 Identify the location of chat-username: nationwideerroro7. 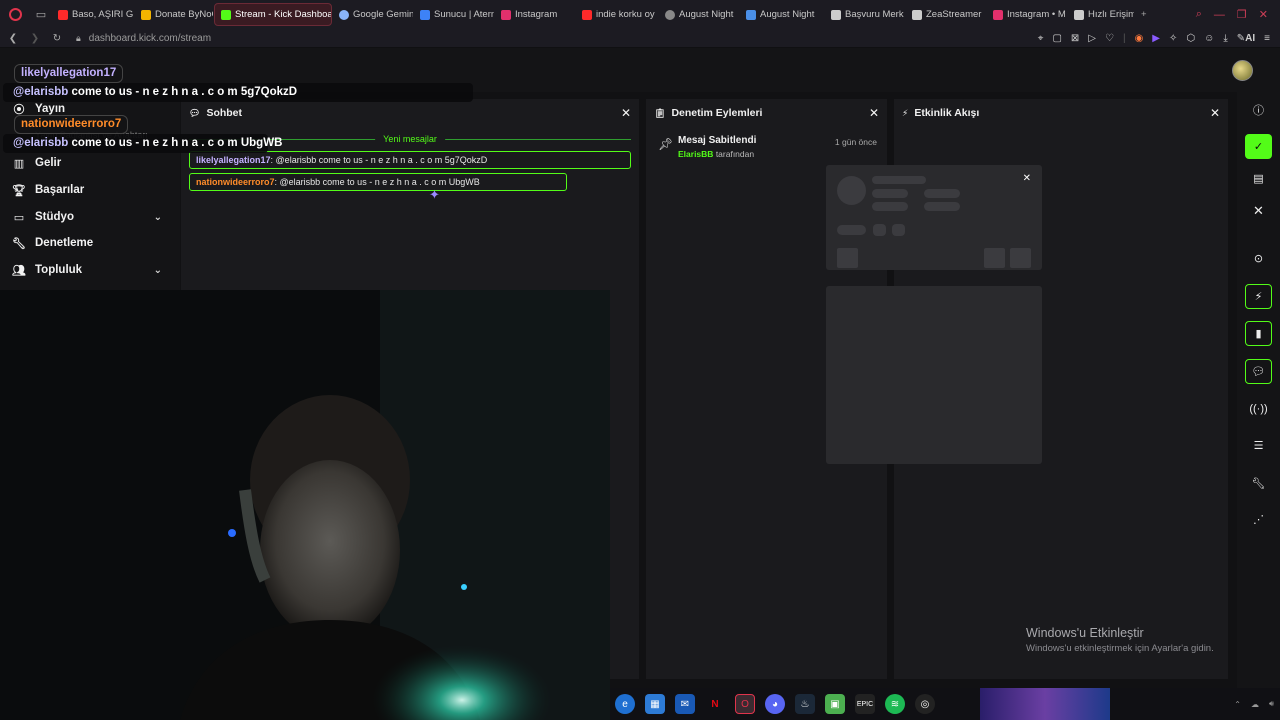
(235, 182).